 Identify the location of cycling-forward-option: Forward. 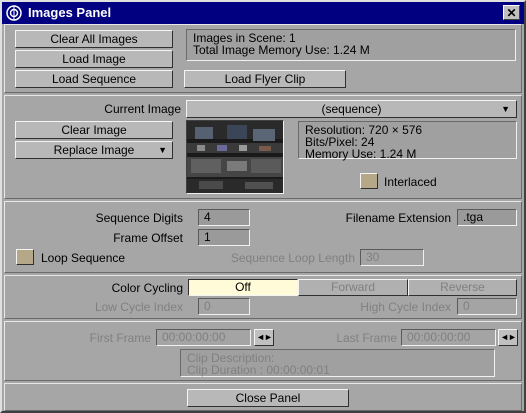
(353, 287).